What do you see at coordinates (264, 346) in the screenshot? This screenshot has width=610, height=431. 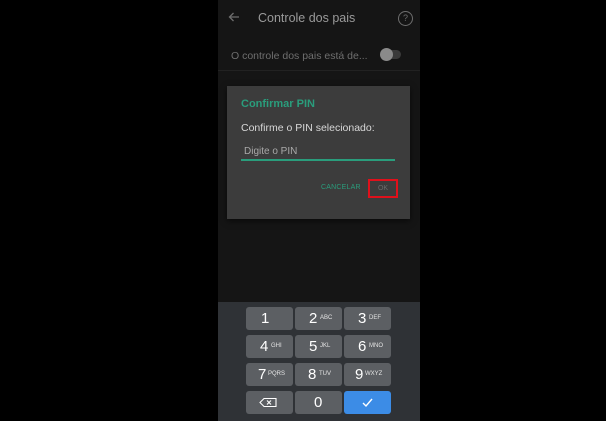 I see `key-number: 4` at bounding box center [264, 346].